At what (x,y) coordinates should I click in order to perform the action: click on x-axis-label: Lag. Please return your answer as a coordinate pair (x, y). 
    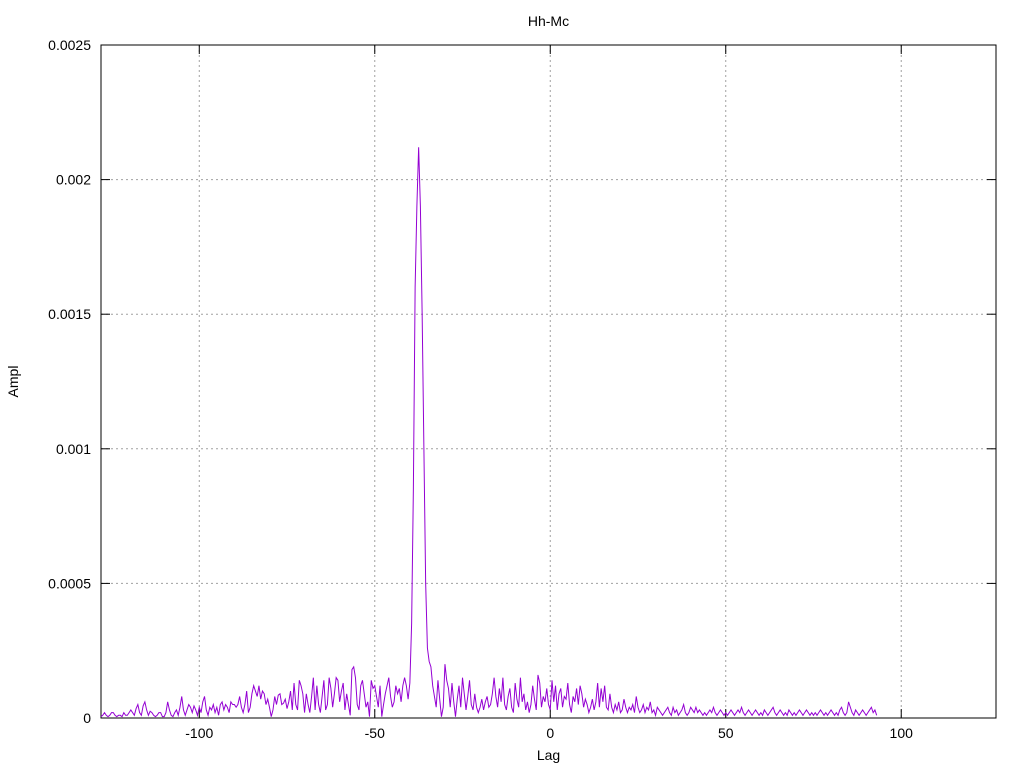
    Looking at the image, I should click on (548, 755).